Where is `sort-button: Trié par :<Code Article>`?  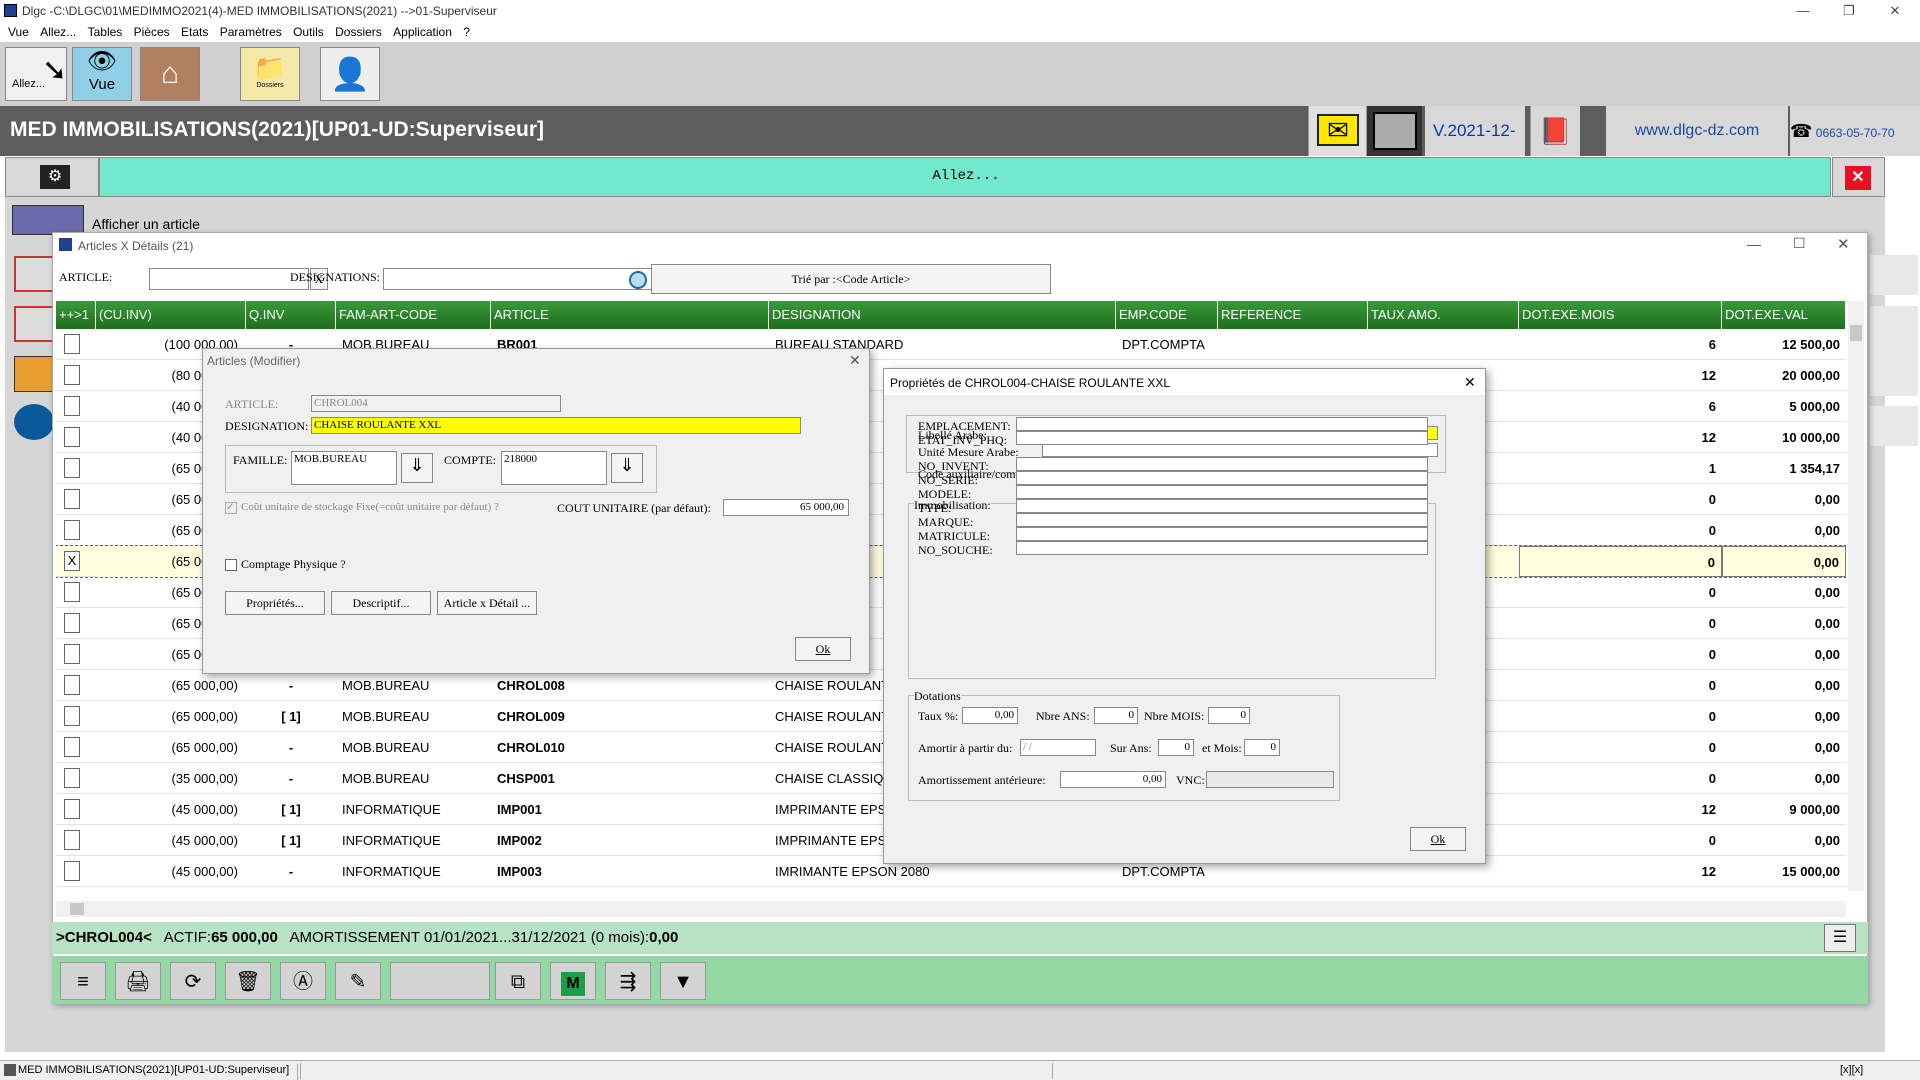
sort-button: Trié par :<Code Article> is located at coordinates (851, 279).